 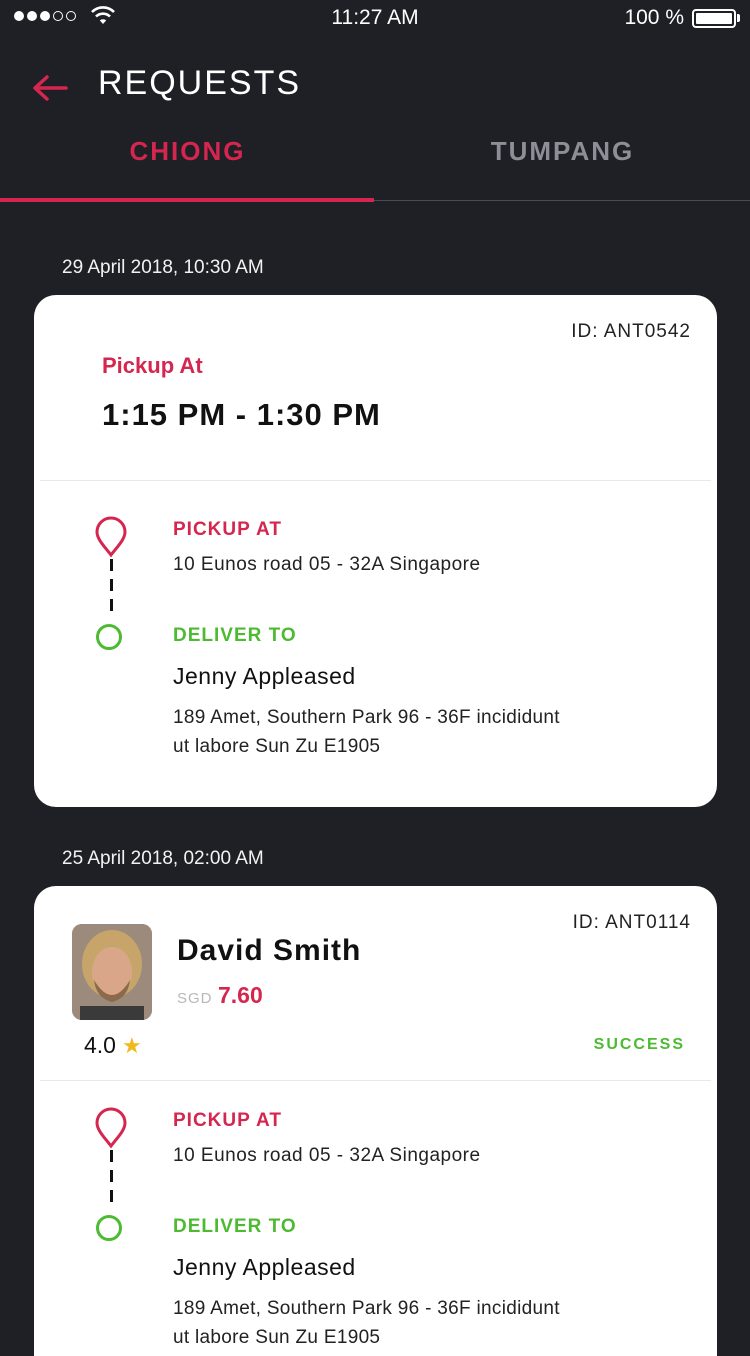 What do you see at coordinates (631, 331) in the screenshot?
I see `order-id: ID: ANT0542` at bounding box center [631, 331].